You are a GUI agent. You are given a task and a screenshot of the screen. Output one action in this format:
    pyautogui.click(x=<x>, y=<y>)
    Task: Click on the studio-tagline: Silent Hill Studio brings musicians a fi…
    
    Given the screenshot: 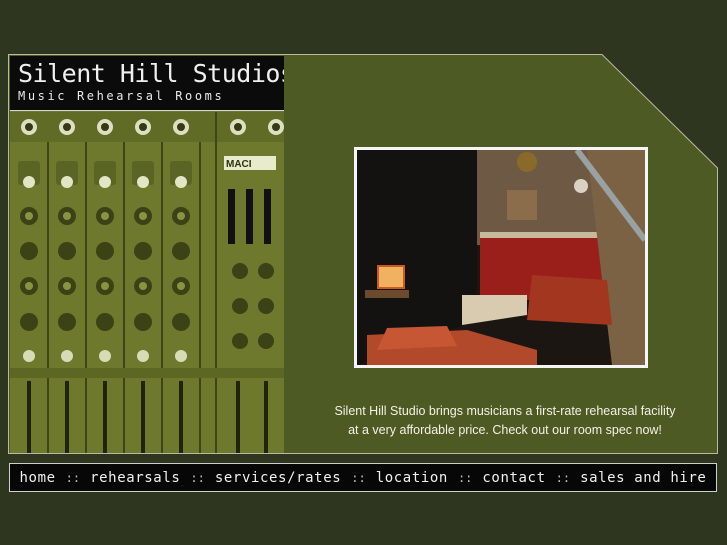 What is the action you would take?
    pyautogui.click(x=505, y=421)
    